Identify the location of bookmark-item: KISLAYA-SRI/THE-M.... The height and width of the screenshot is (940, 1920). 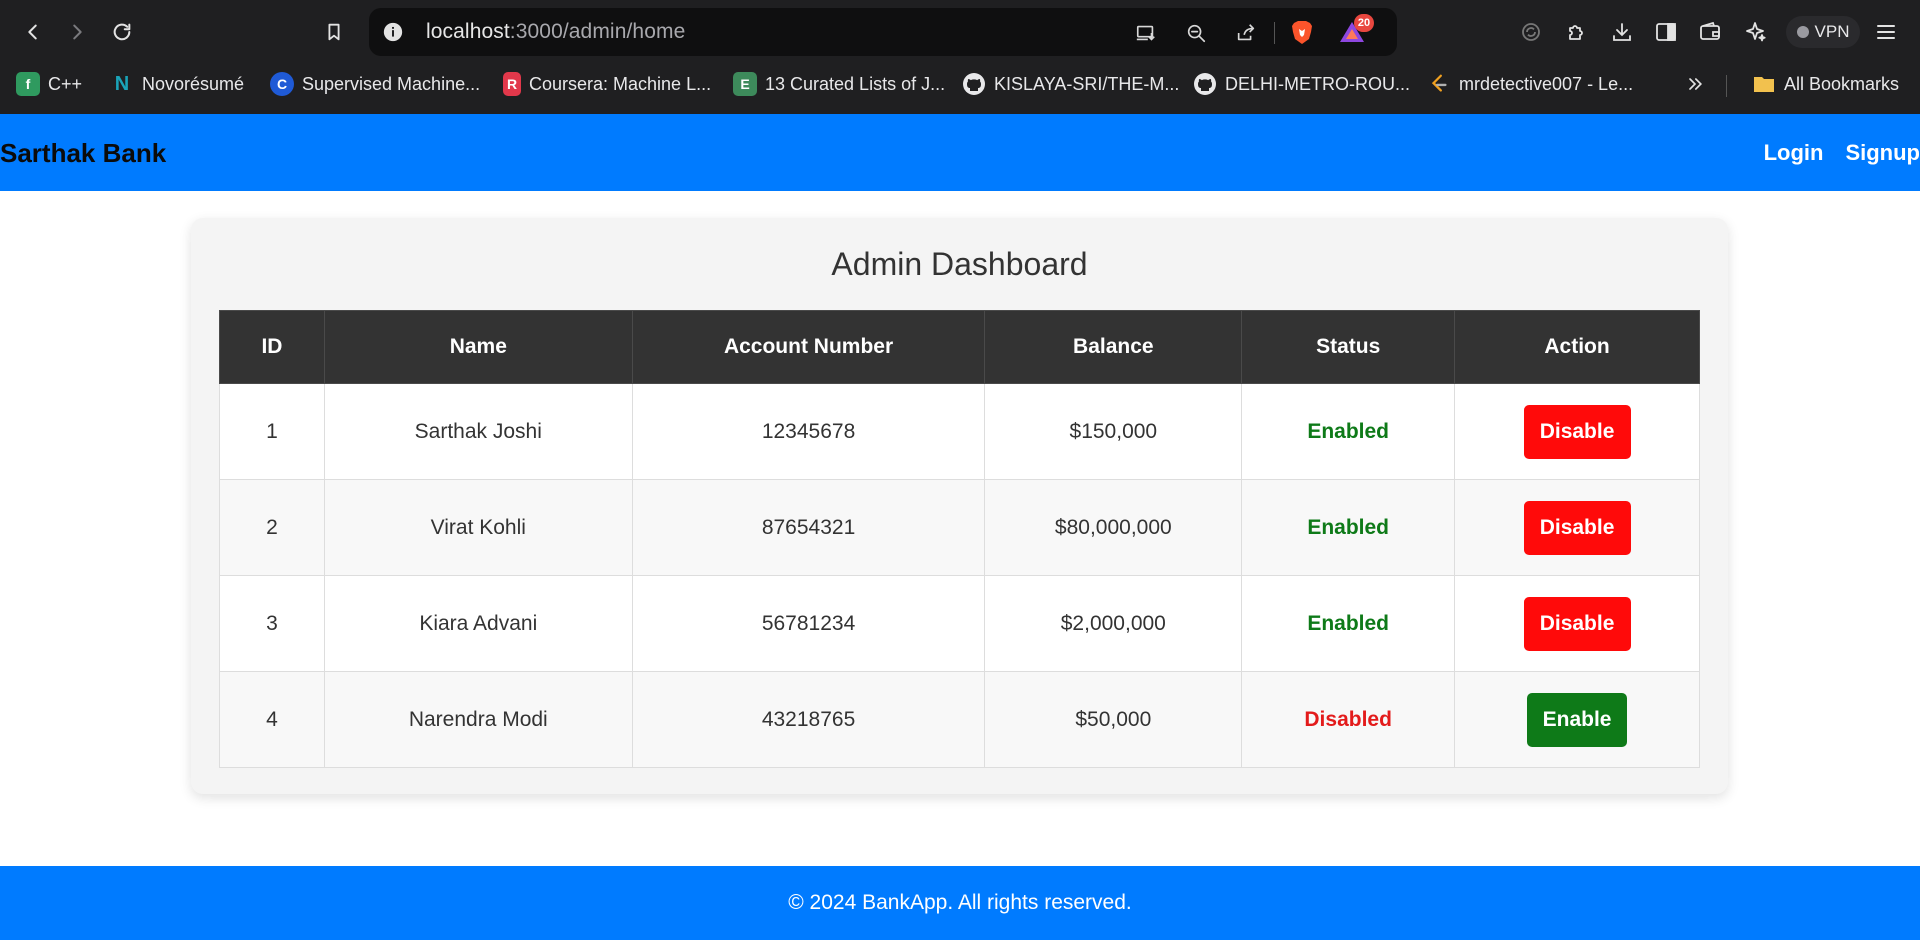
(1070, 84).